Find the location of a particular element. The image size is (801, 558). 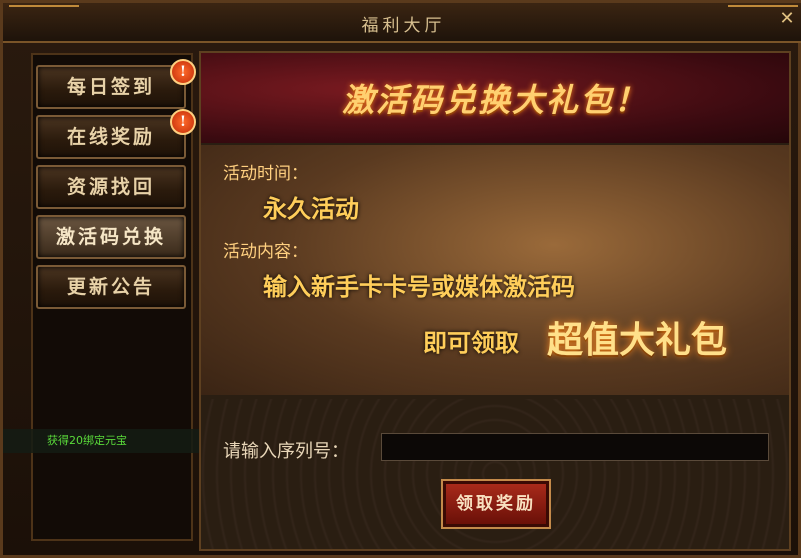

sidebar-item-label: 更新公告 is located at coordinates (110, 287).